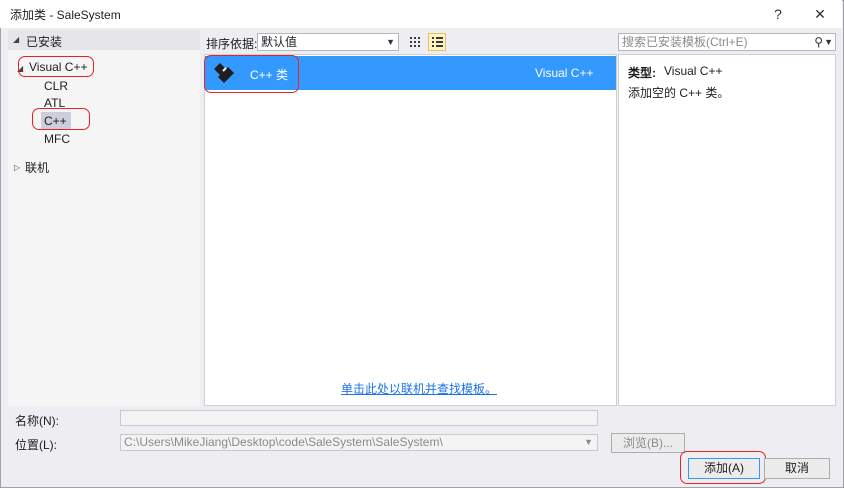 This screenshot has height=488, width=844. I want to click on title-bar: 添加类 - SaleSystem ? ✕, so click(421, 14).